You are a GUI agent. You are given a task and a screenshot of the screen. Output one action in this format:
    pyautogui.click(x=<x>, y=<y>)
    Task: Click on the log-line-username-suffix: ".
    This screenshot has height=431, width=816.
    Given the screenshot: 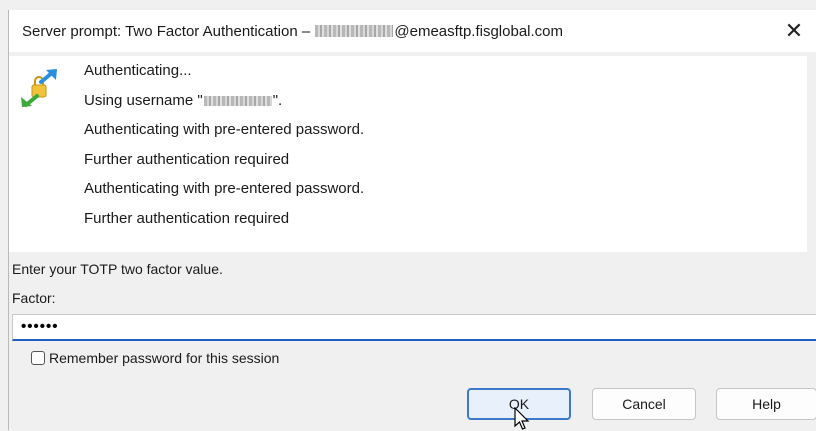 What is the action you would take?
    pyautogui.click(x=277, y=100)
    